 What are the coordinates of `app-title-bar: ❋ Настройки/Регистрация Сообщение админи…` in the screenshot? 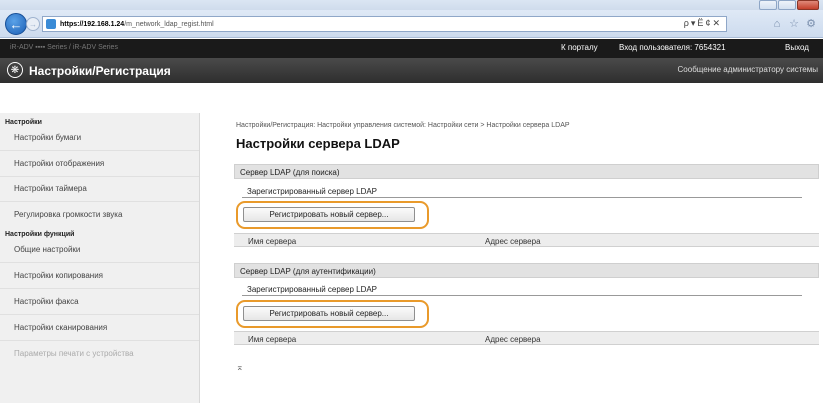 It's located at (411, 70).